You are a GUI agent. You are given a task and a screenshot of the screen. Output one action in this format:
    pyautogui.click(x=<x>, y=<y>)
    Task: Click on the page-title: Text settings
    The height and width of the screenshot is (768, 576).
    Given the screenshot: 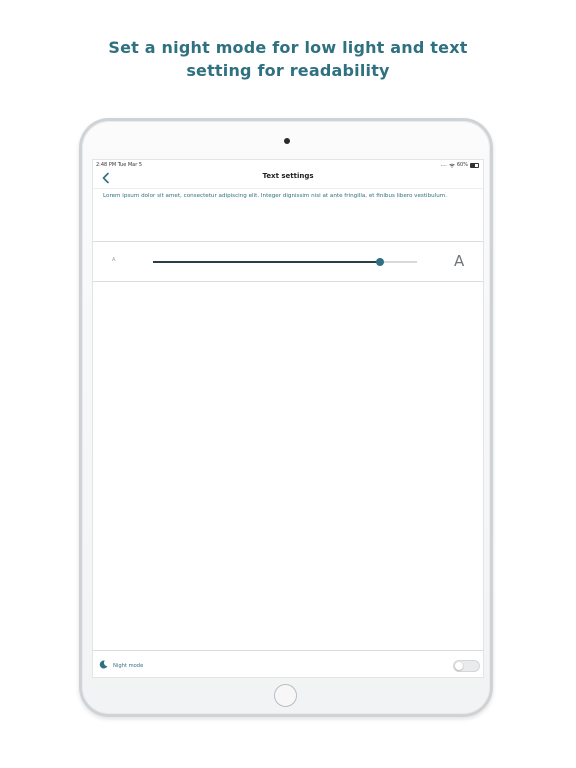 What is the action you would take?
    pyautogui.click(x=288, y=176)
    